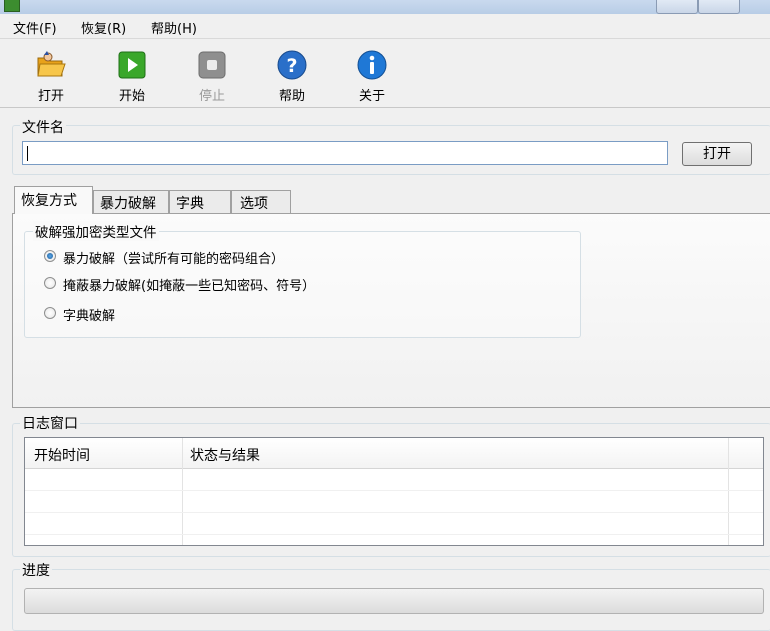  Describe the element at coordinates (62, 455) in the screenshot. I see `column-start-time: 开始时间` at that location.